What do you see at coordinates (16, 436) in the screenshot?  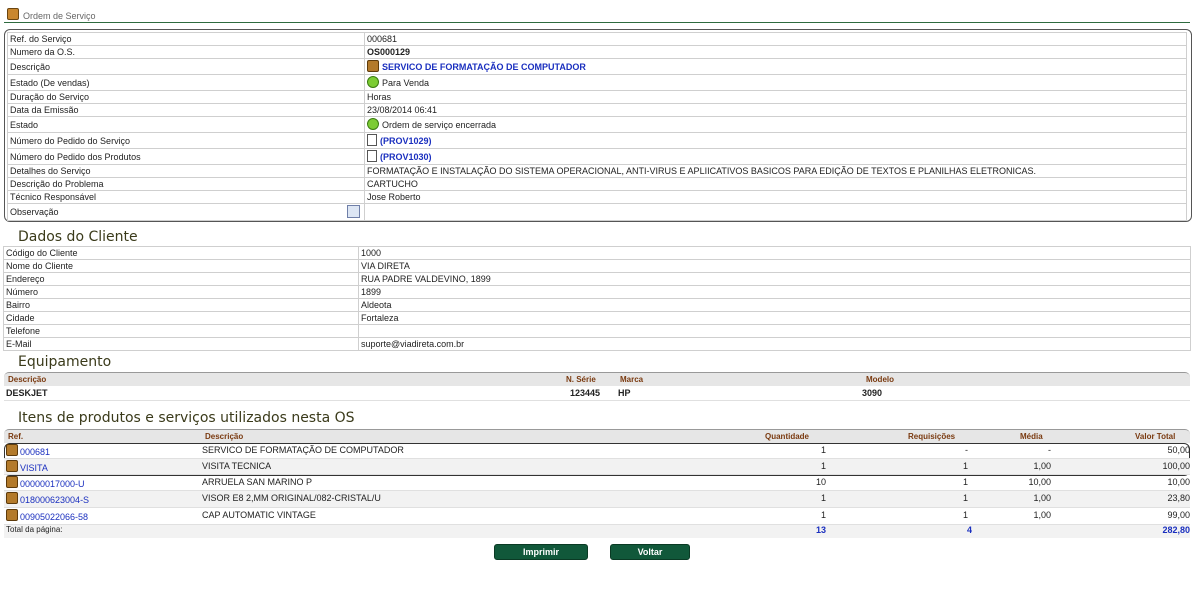 I see `col-ref: Ref.` at bounding box center [16, 436].